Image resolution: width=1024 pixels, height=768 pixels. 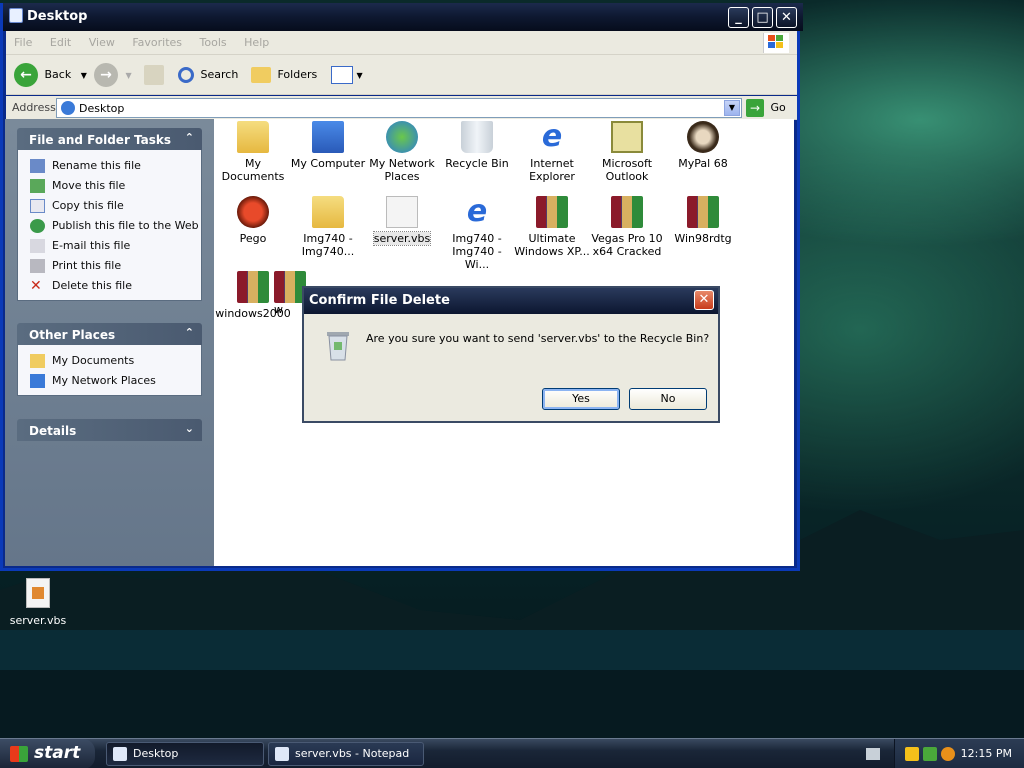 What do you see at coordinates (766, 108) in the screenshot?
I see `go-button: → Go` at bounding box center [766, 108].